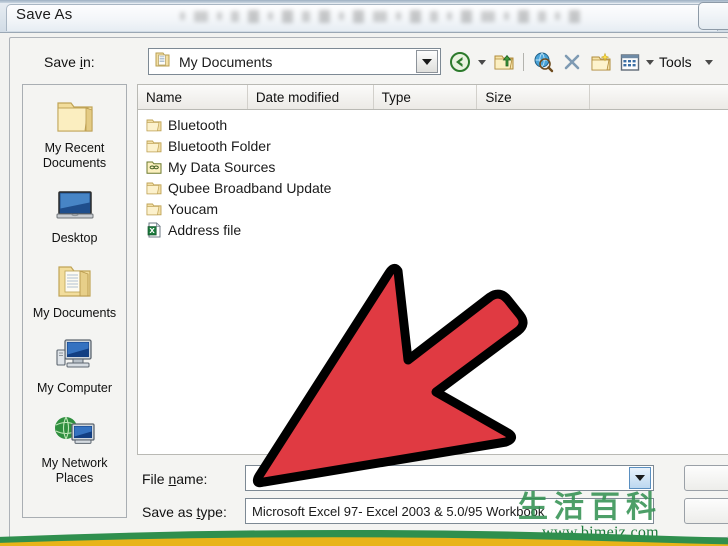 The height and width of the screenshot is (546, 728). I want to click on data-sources-folder-icon, so click(154, 167).